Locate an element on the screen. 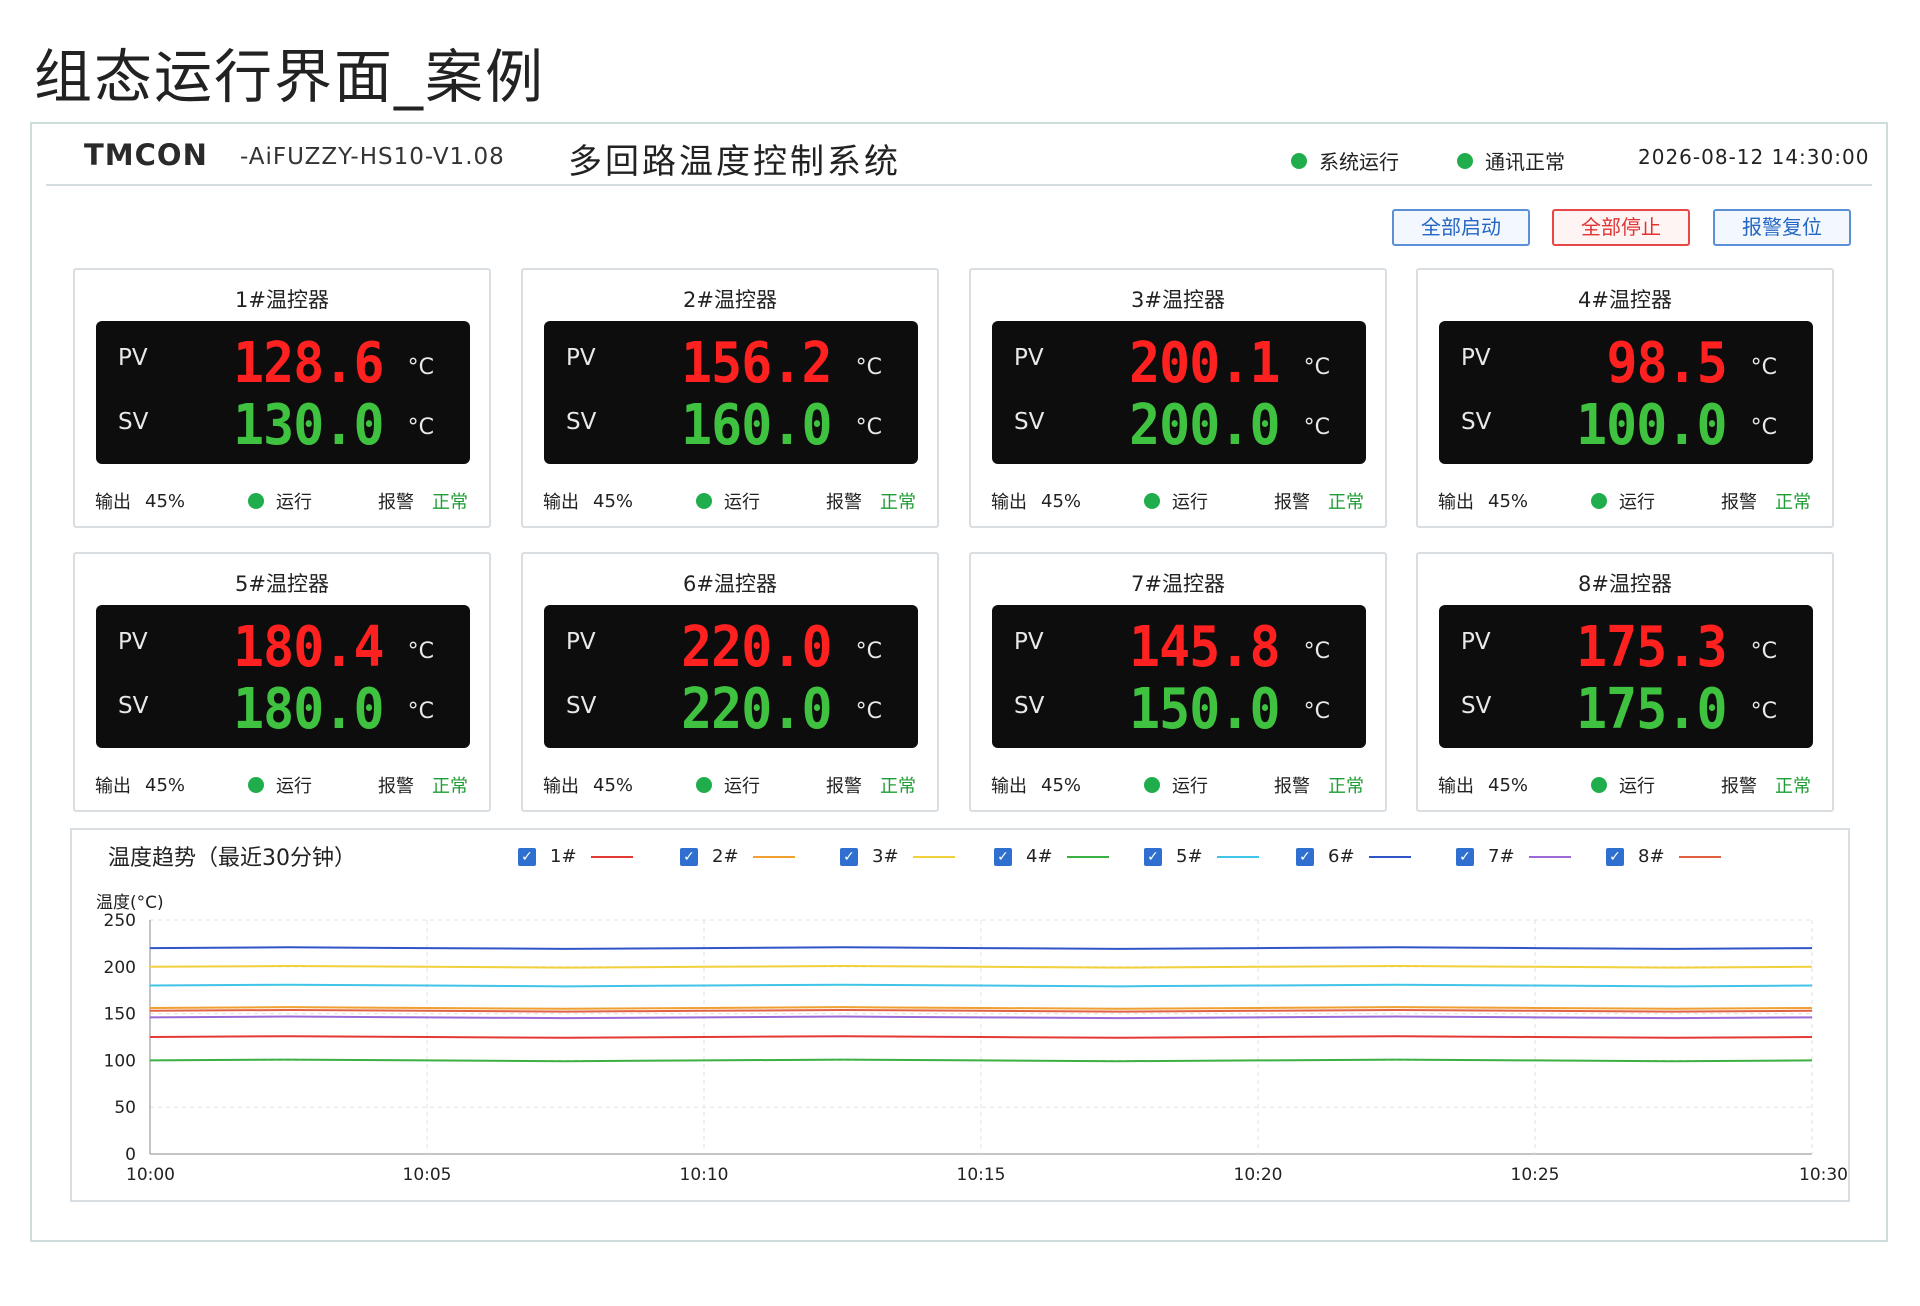 This screenshot has height=1306, width=1920. datetime: 2026-08-12 14:30:00 is located at coordinates (1754, 157).